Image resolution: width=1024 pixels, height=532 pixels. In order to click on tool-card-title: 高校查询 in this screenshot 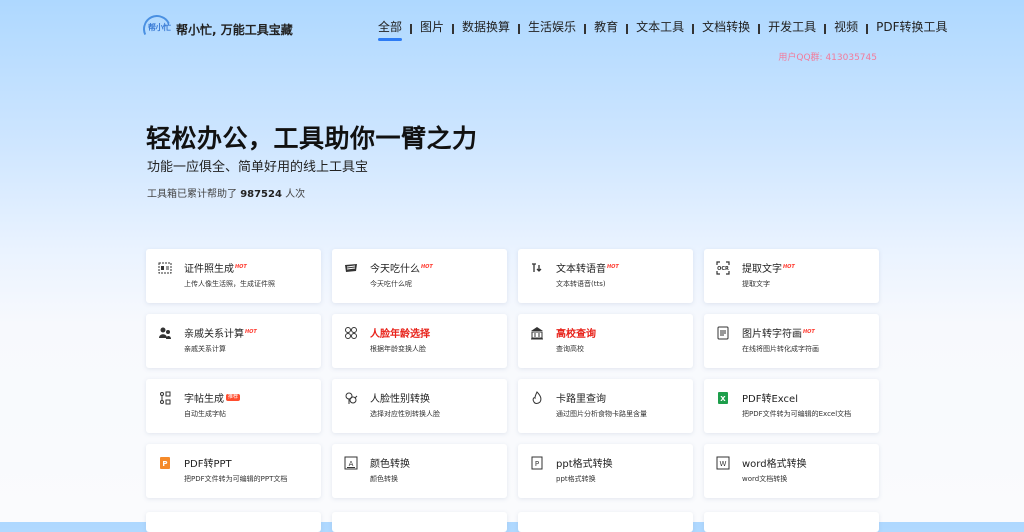, I will do `click(576, 332)`.